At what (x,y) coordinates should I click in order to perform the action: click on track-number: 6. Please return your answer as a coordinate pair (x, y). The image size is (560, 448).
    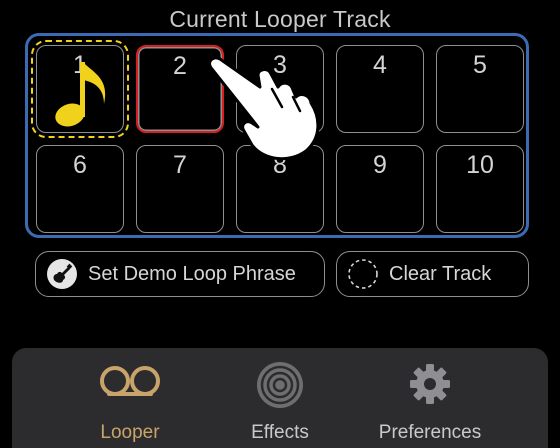
    Looking at the image, I should click on (80, 165).